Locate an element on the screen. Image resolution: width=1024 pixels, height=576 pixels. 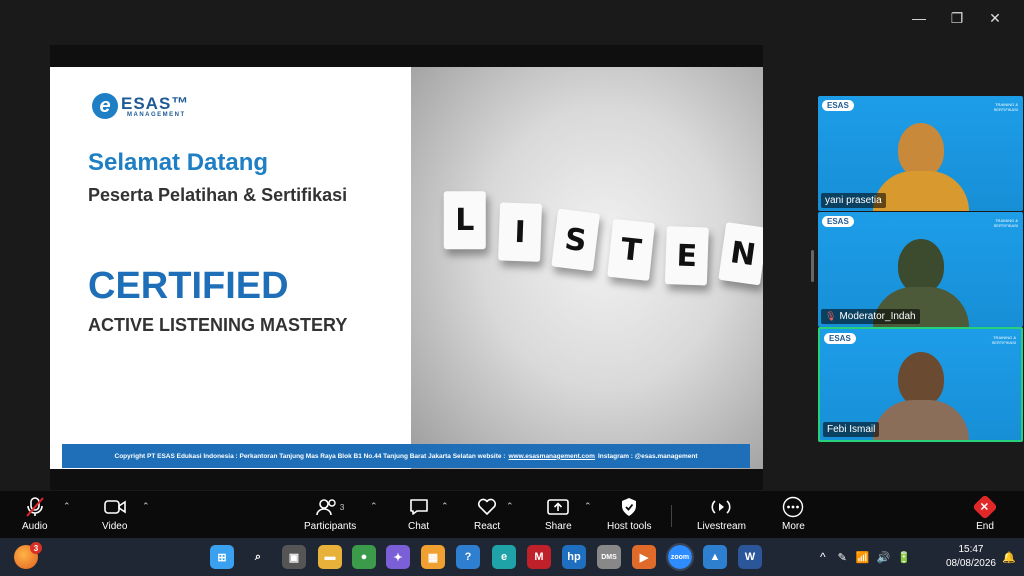
participants-count: 3 is located at coordinates (342, 507).